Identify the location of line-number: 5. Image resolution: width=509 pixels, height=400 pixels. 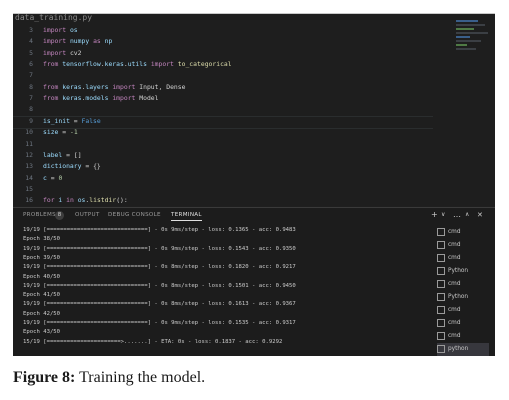
(31, 52).